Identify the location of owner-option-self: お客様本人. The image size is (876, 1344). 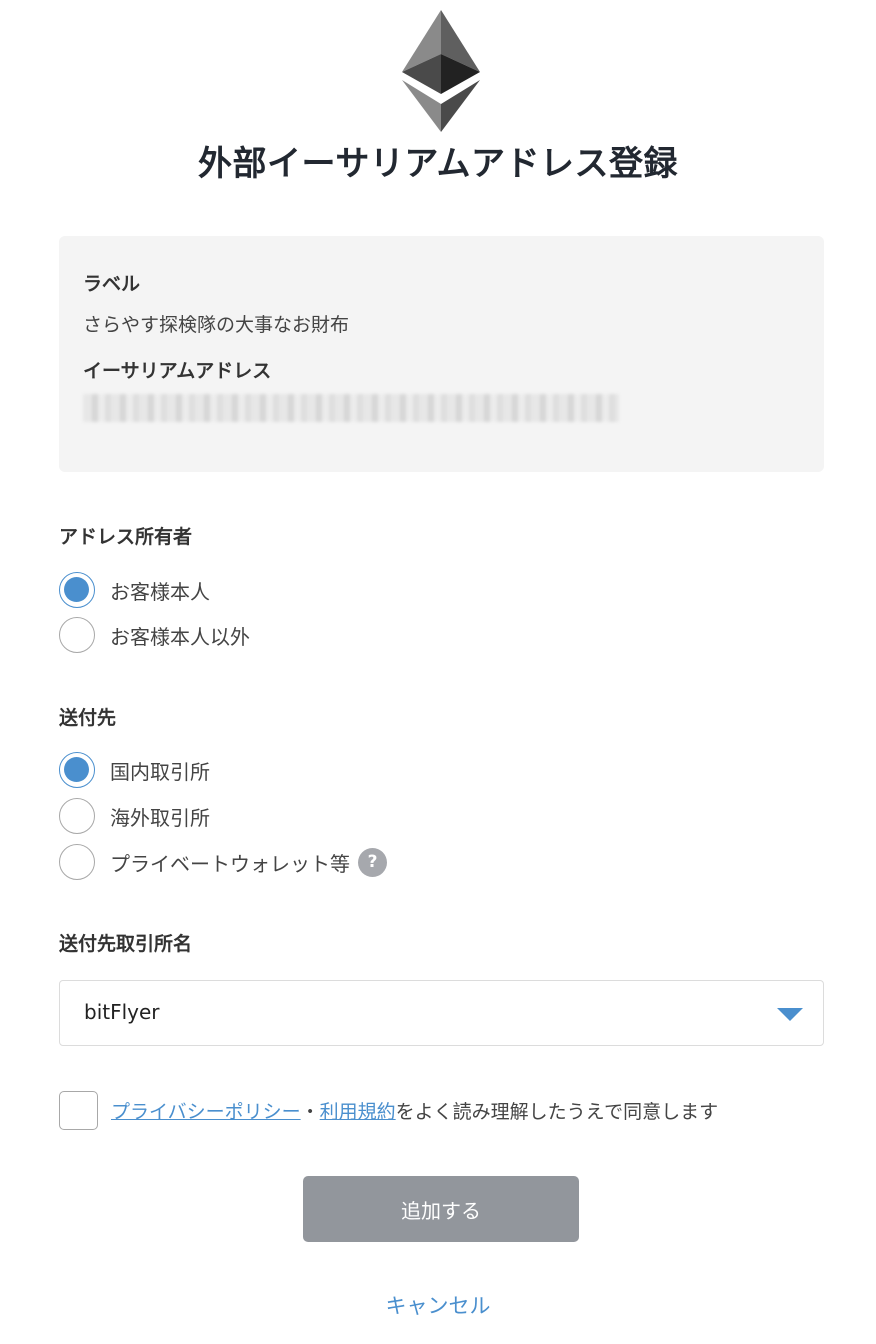
(134, 590).